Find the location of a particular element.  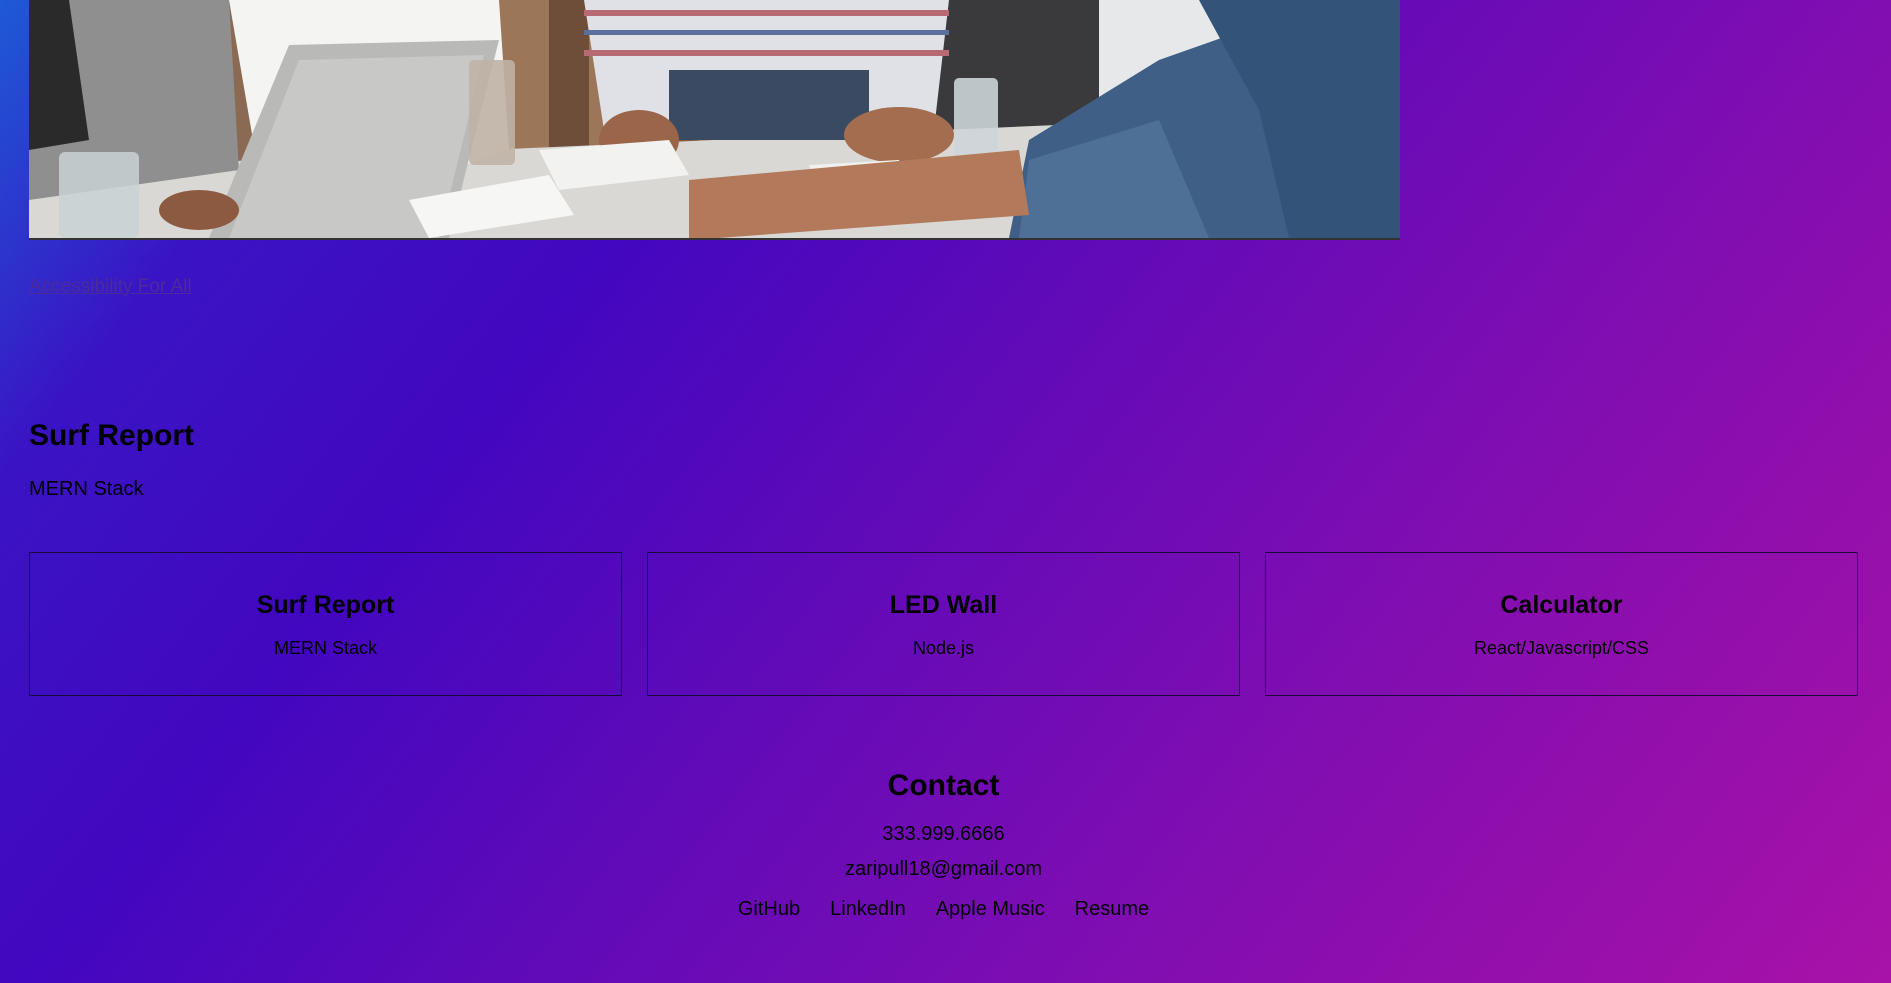

linkedin-link: LinkedIn is located at coordinates (868, 909).